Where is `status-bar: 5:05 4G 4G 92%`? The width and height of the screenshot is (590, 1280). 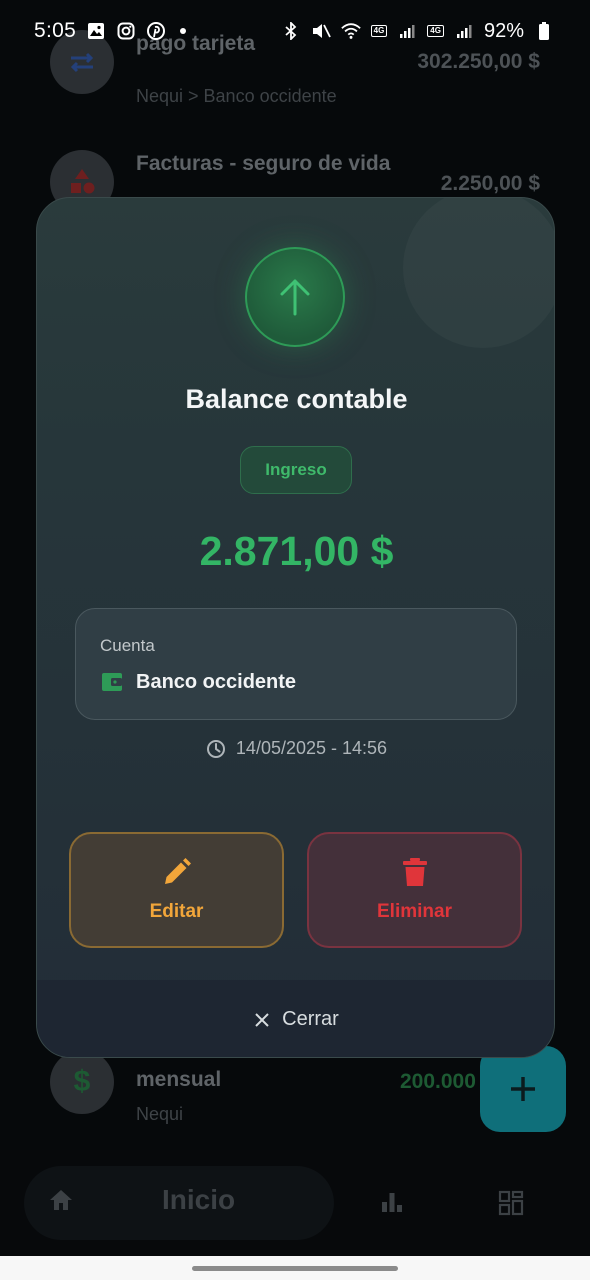
status-bar: 5:05 4G 4G 92% is located at coordinates (295, 31).